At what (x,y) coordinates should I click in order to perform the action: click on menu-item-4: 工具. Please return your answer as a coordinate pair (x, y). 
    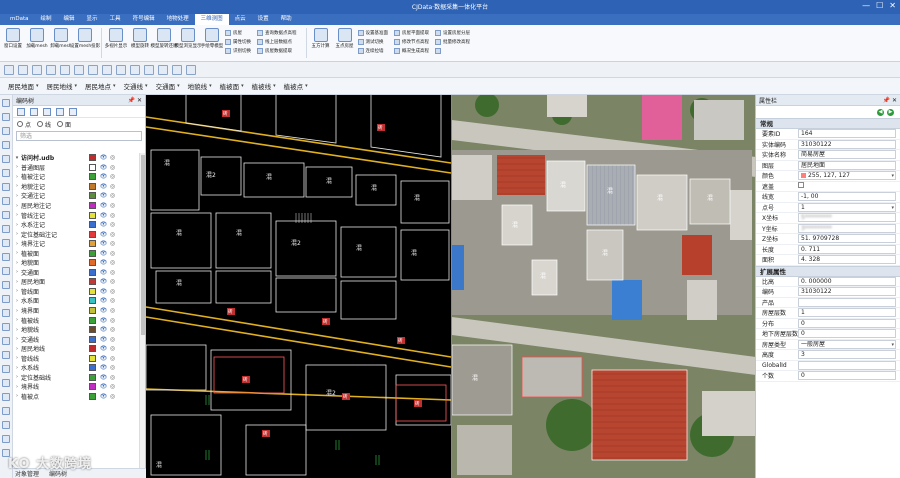
    Looking at the image, I should click on (115, 19).